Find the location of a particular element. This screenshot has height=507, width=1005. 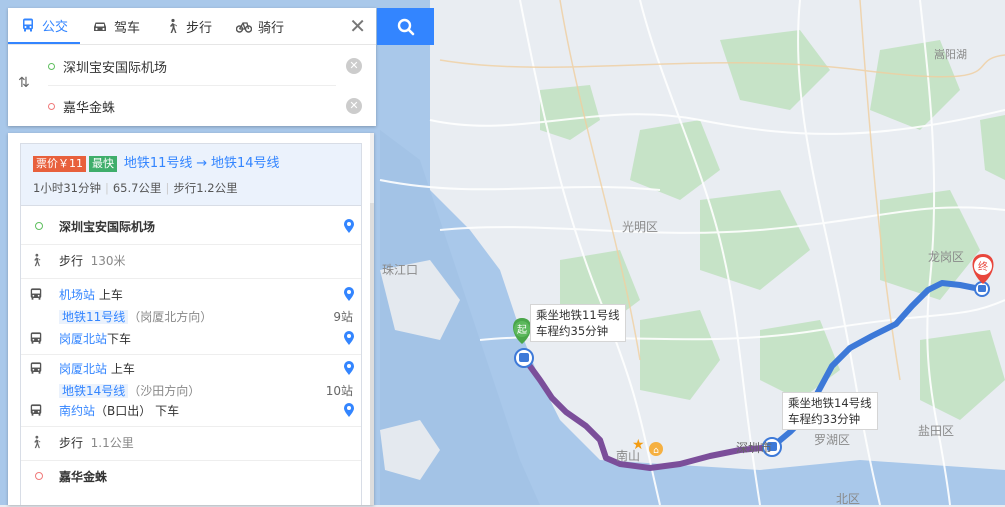

step-line-2: 地铁14号线 （沙田方向） 10站 is located at coordinates (191, 392).